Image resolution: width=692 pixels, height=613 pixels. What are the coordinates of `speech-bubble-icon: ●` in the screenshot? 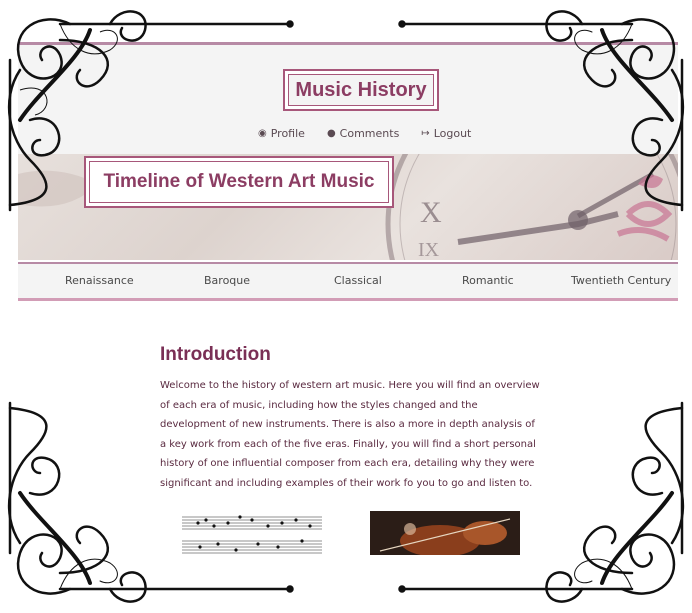 It's located at (331, 133).